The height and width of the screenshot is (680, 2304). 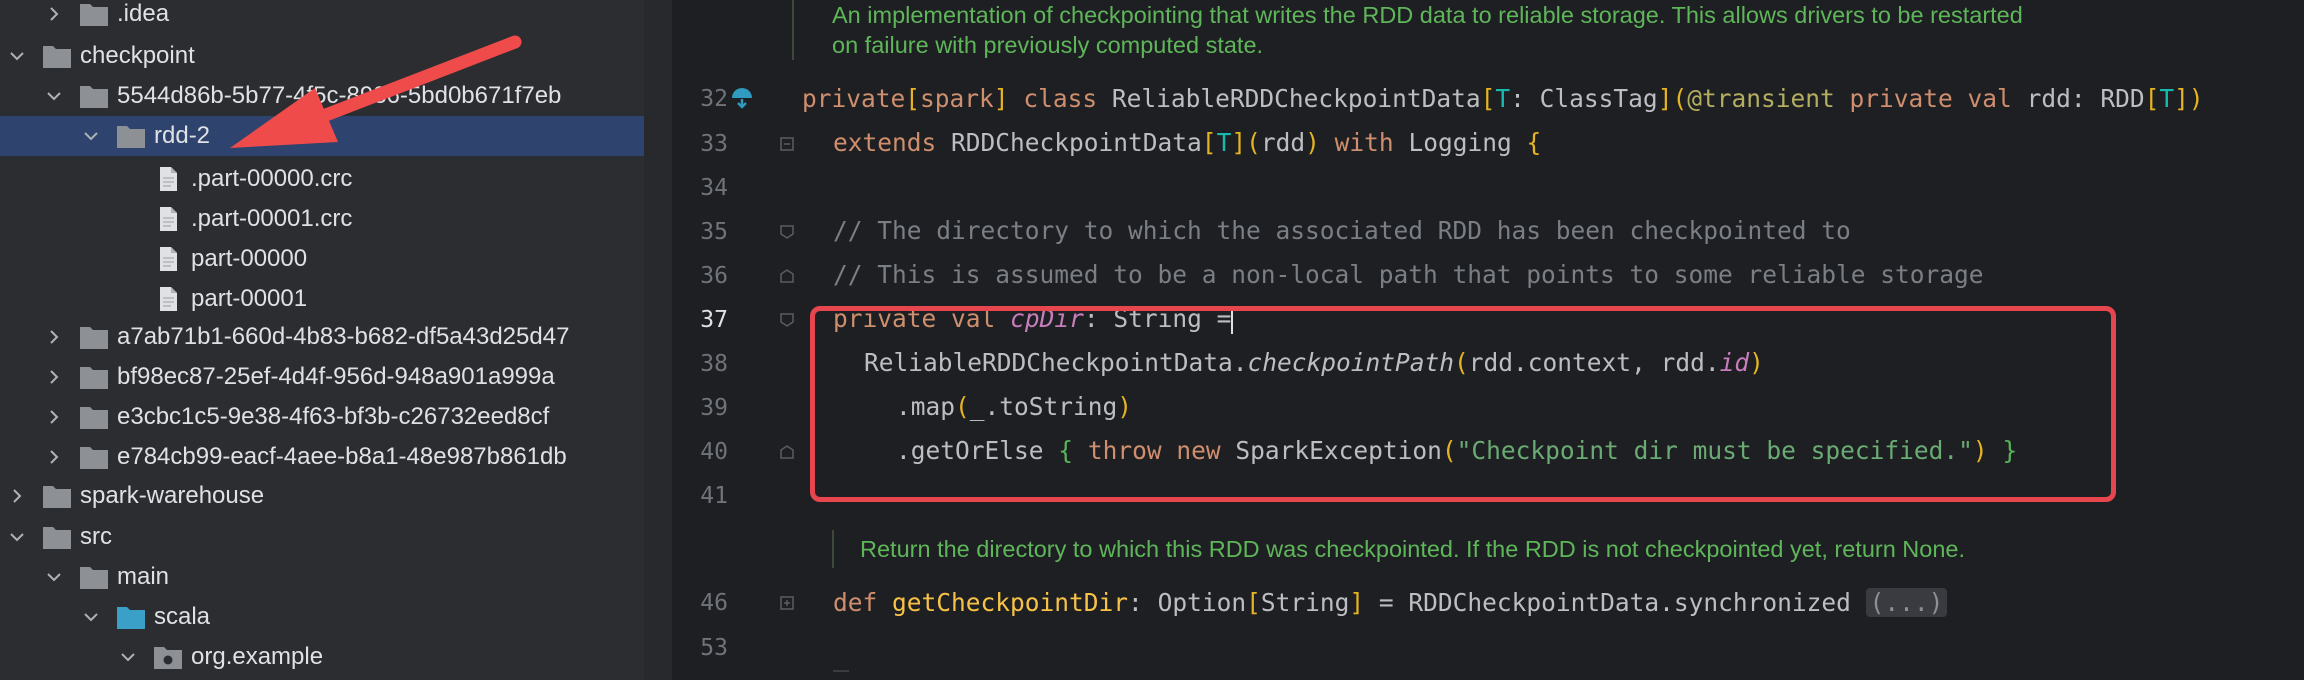 I want to click on annotation-arrow, so click(x=376, y=91).